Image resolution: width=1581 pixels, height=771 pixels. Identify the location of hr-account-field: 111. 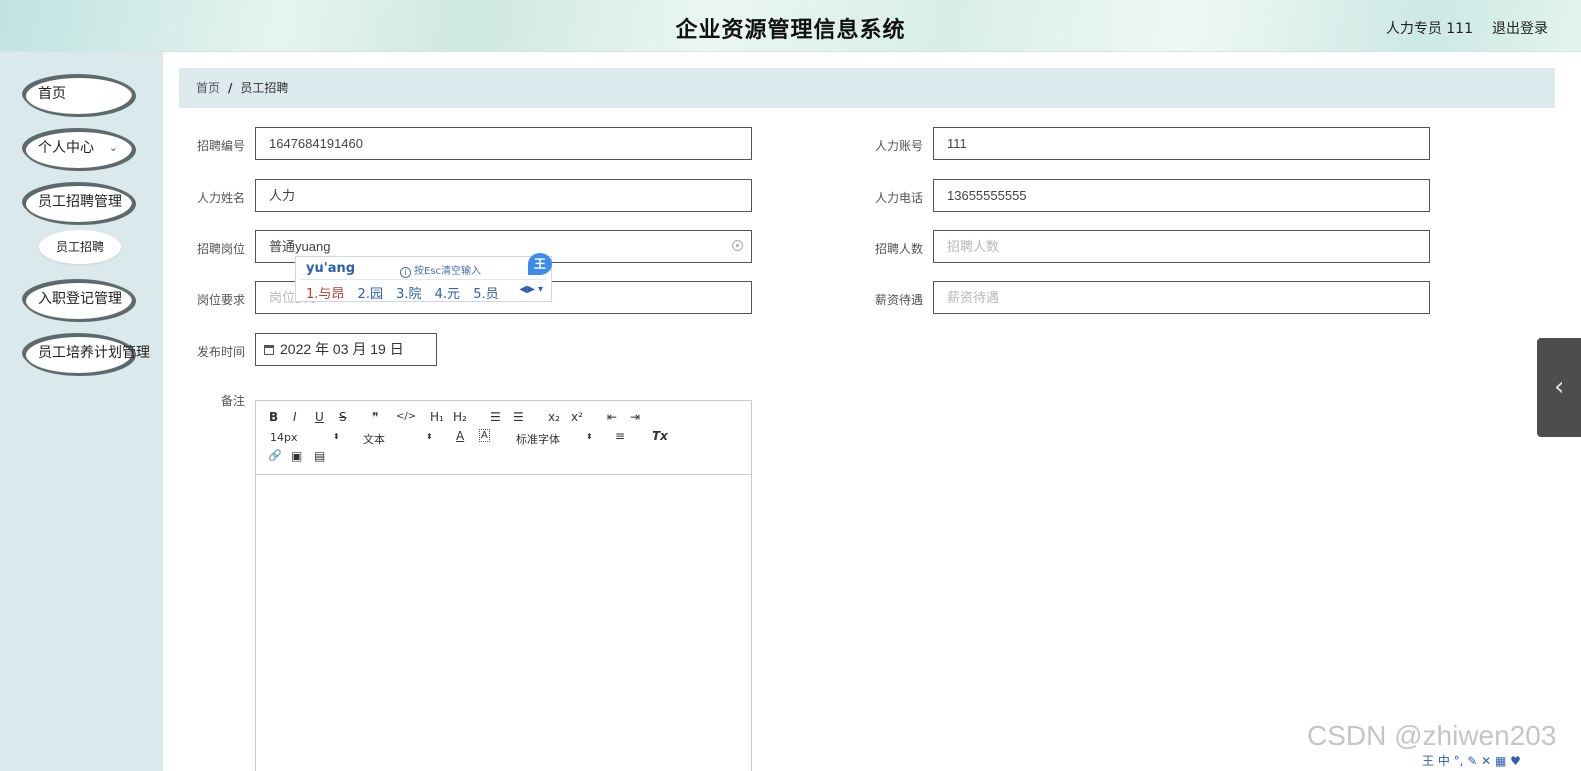
(1181, 143).